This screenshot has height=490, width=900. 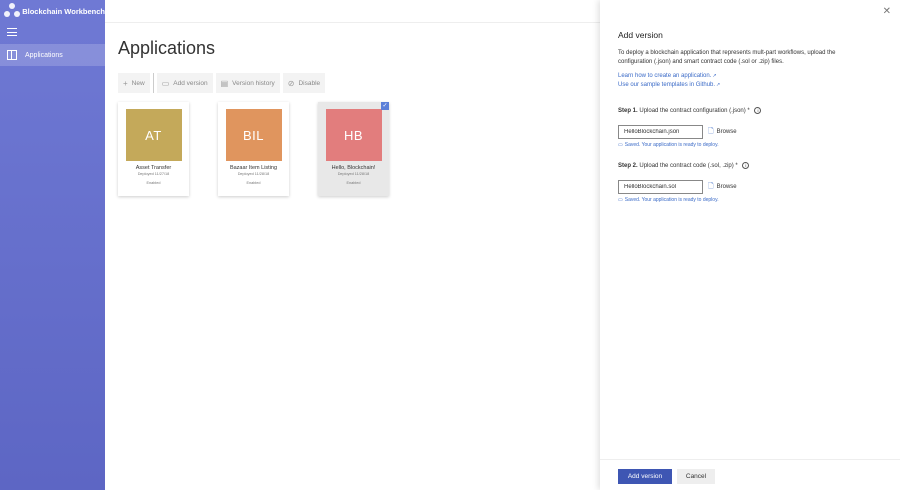 I want to click on app-avatar: HB, so click(x=353, y=135).